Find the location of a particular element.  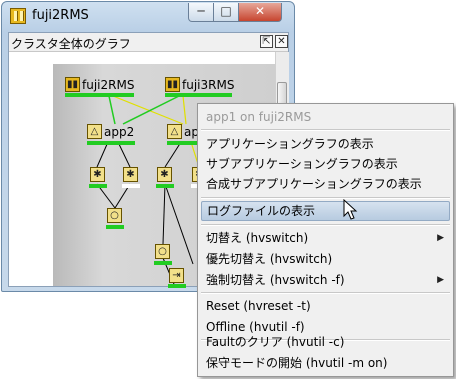

menu-item-force-switch: 強制切替え (hvswitch -f) ▶ is located at coordinates (325, 280).